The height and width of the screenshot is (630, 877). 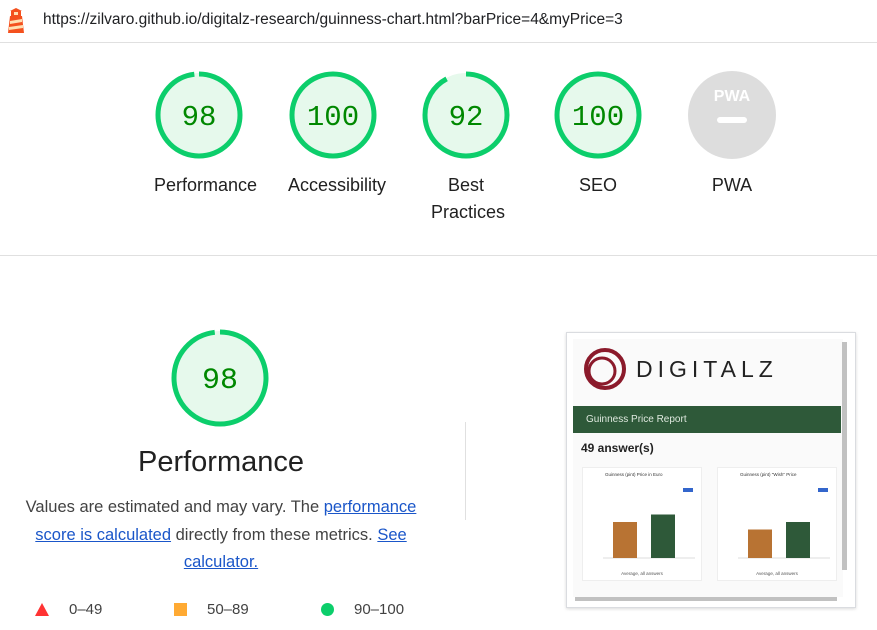 What do you see at coordinates (274, 534) in the screenshot?
I see `desc-text-2: directly from these metrics.` at bounding box center [274, 534].